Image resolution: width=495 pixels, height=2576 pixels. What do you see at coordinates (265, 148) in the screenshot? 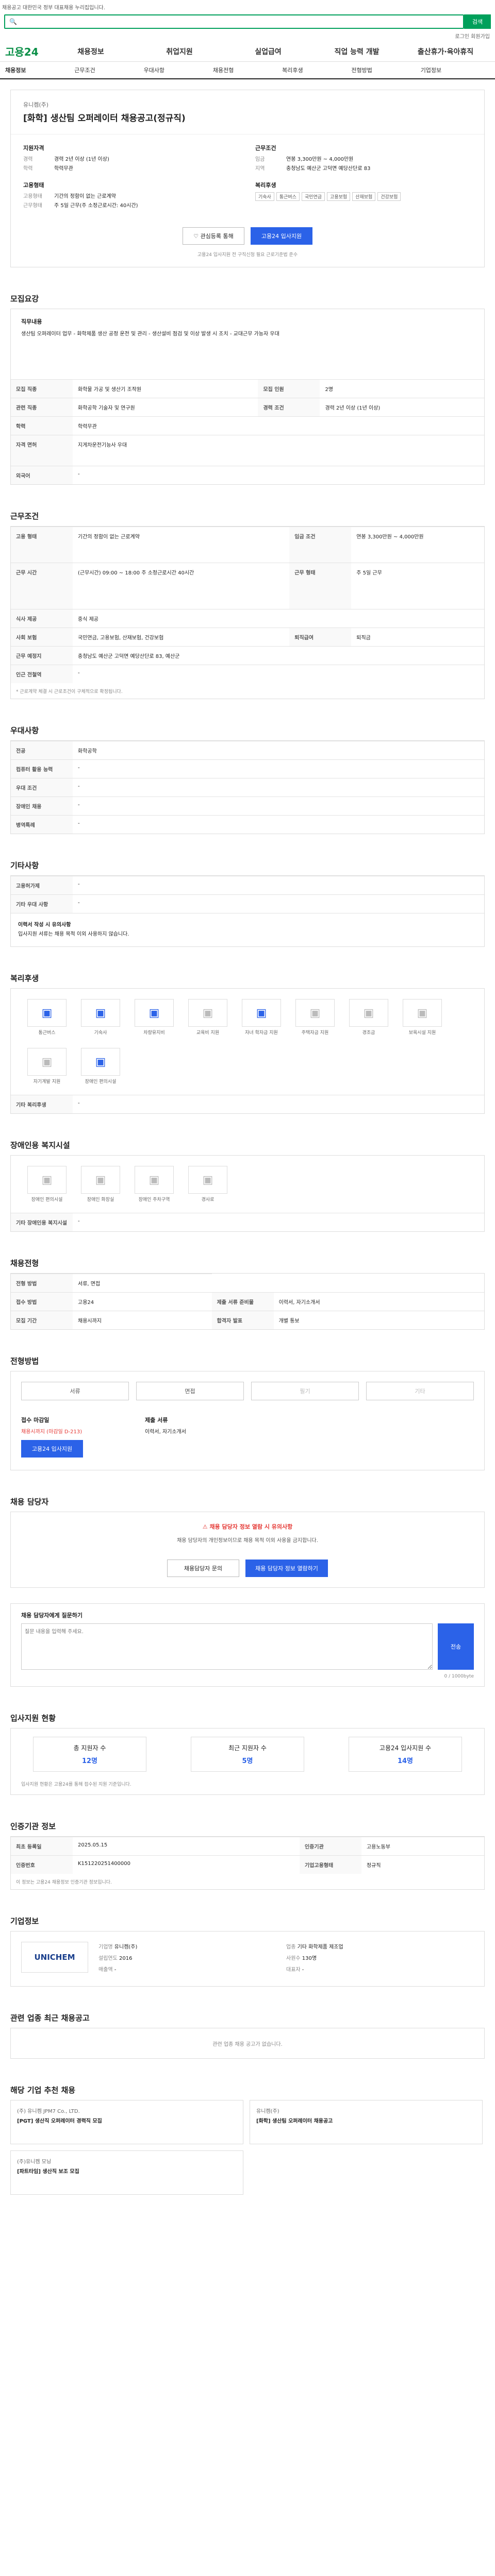
I see `cond-head: 근무조건` at bounding box center [265, 148].